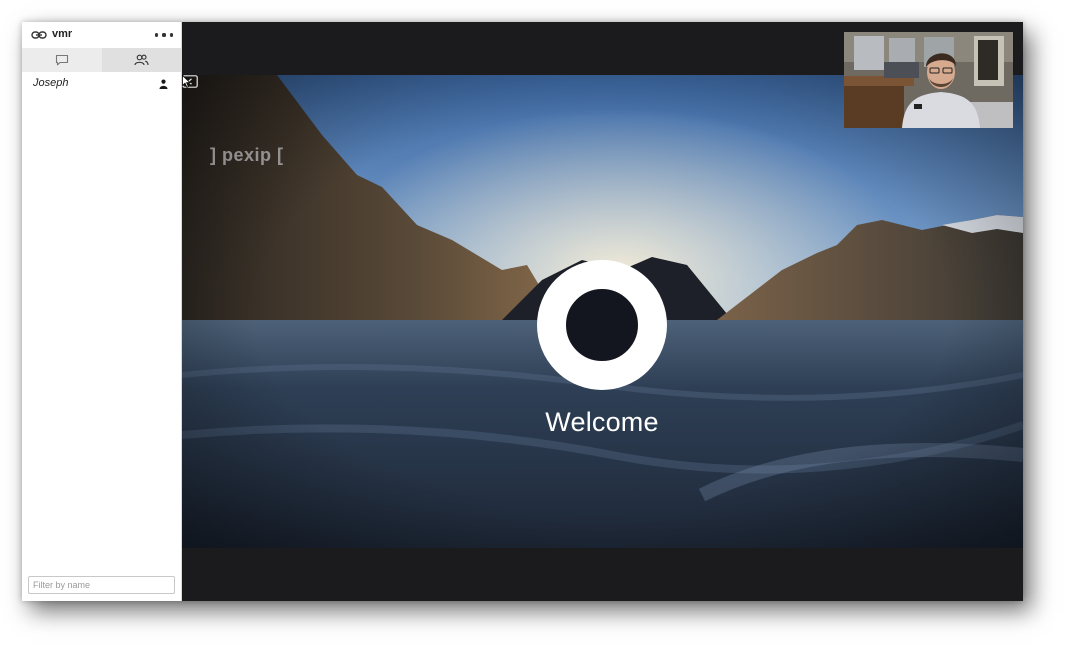  What do you see at coordinates (102, 311) in the screenshot?
I see `sidebar: vmr Joseph` at bounding box center [102, 311].